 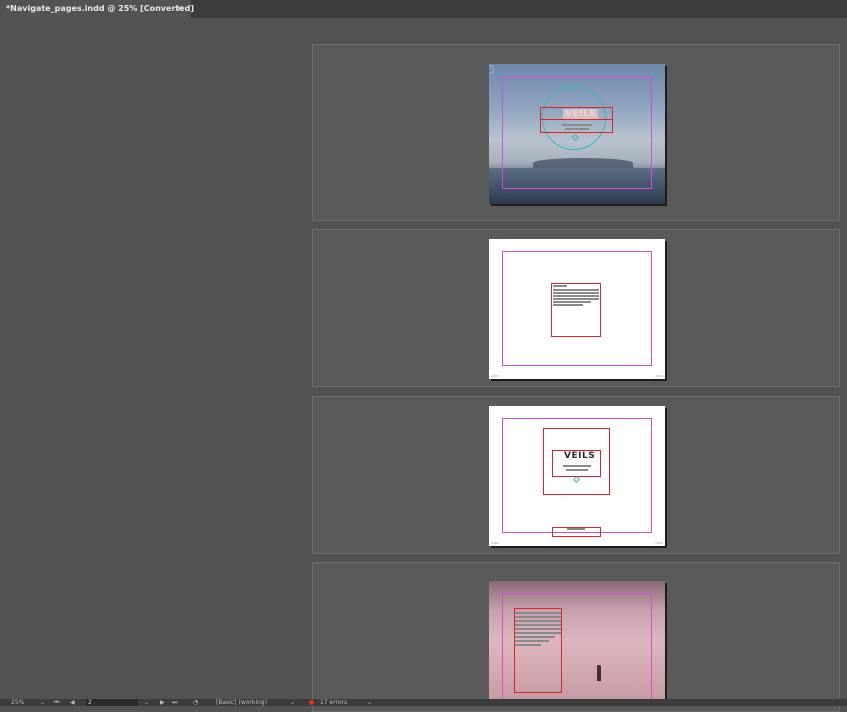 I want to click on person-silhouette, so click(x=599, y=673).